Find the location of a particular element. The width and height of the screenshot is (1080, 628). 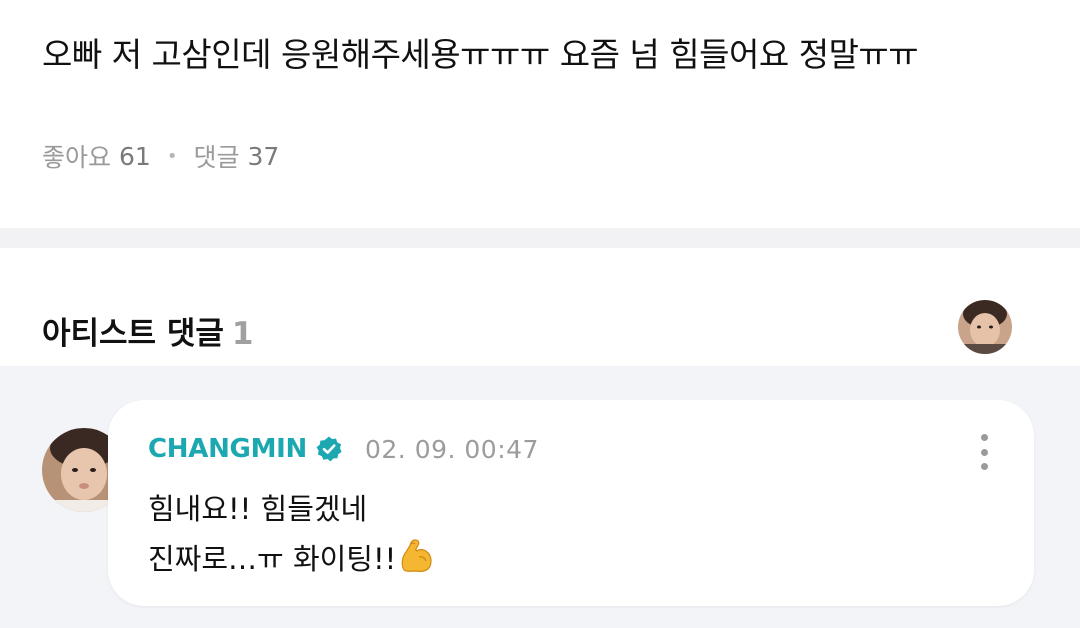

likes-label: 좋아요 is located at coordinates (76, 156).